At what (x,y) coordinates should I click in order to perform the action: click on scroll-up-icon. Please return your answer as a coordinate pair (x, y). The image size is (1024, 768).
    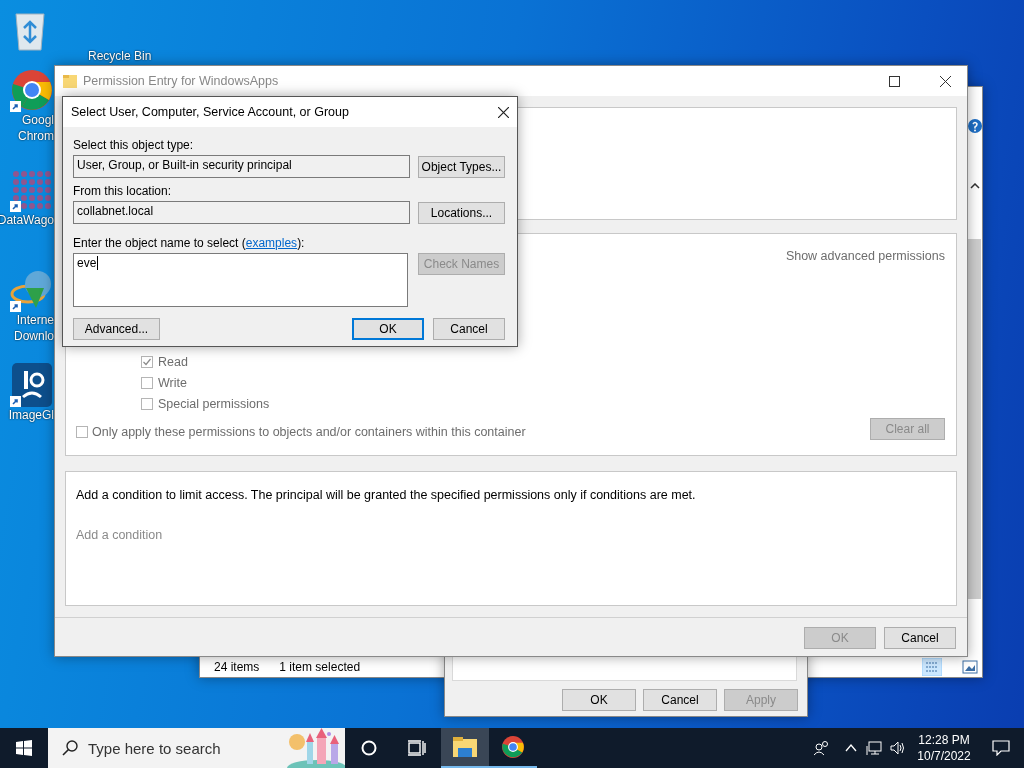
    Looking at the image, I should click on (974, 186).